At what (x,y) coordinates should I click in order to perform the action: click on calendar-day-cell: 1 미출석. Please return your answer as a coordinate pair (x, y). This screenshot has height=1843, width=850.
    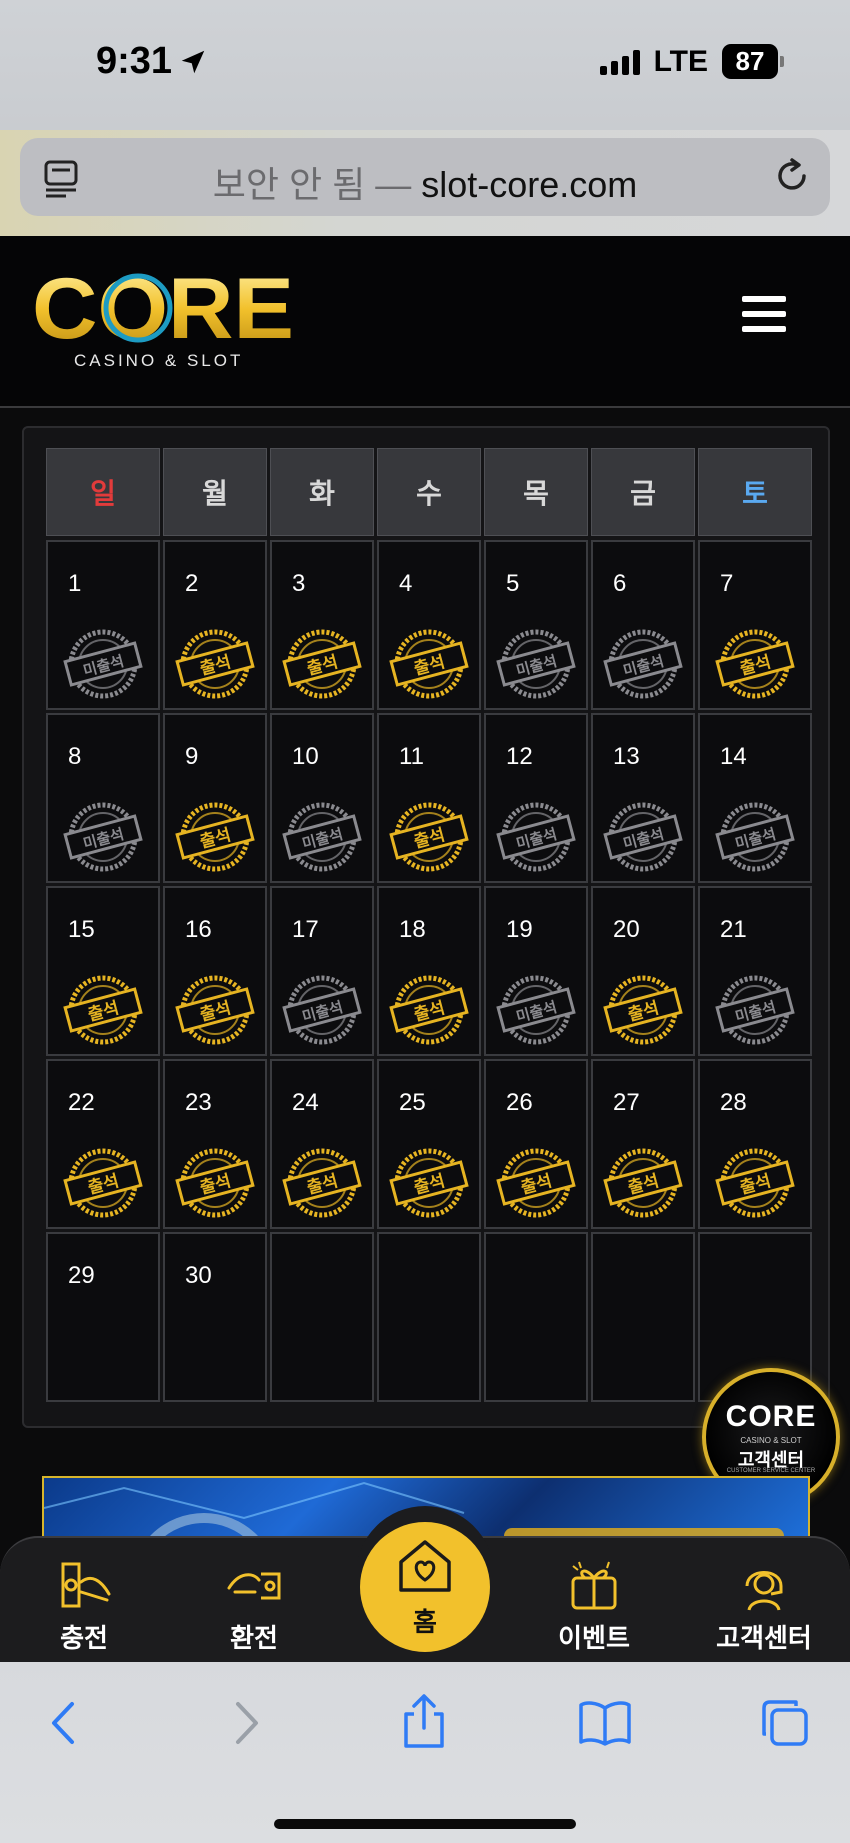
    Looking at the image, I should click on (103, 625).